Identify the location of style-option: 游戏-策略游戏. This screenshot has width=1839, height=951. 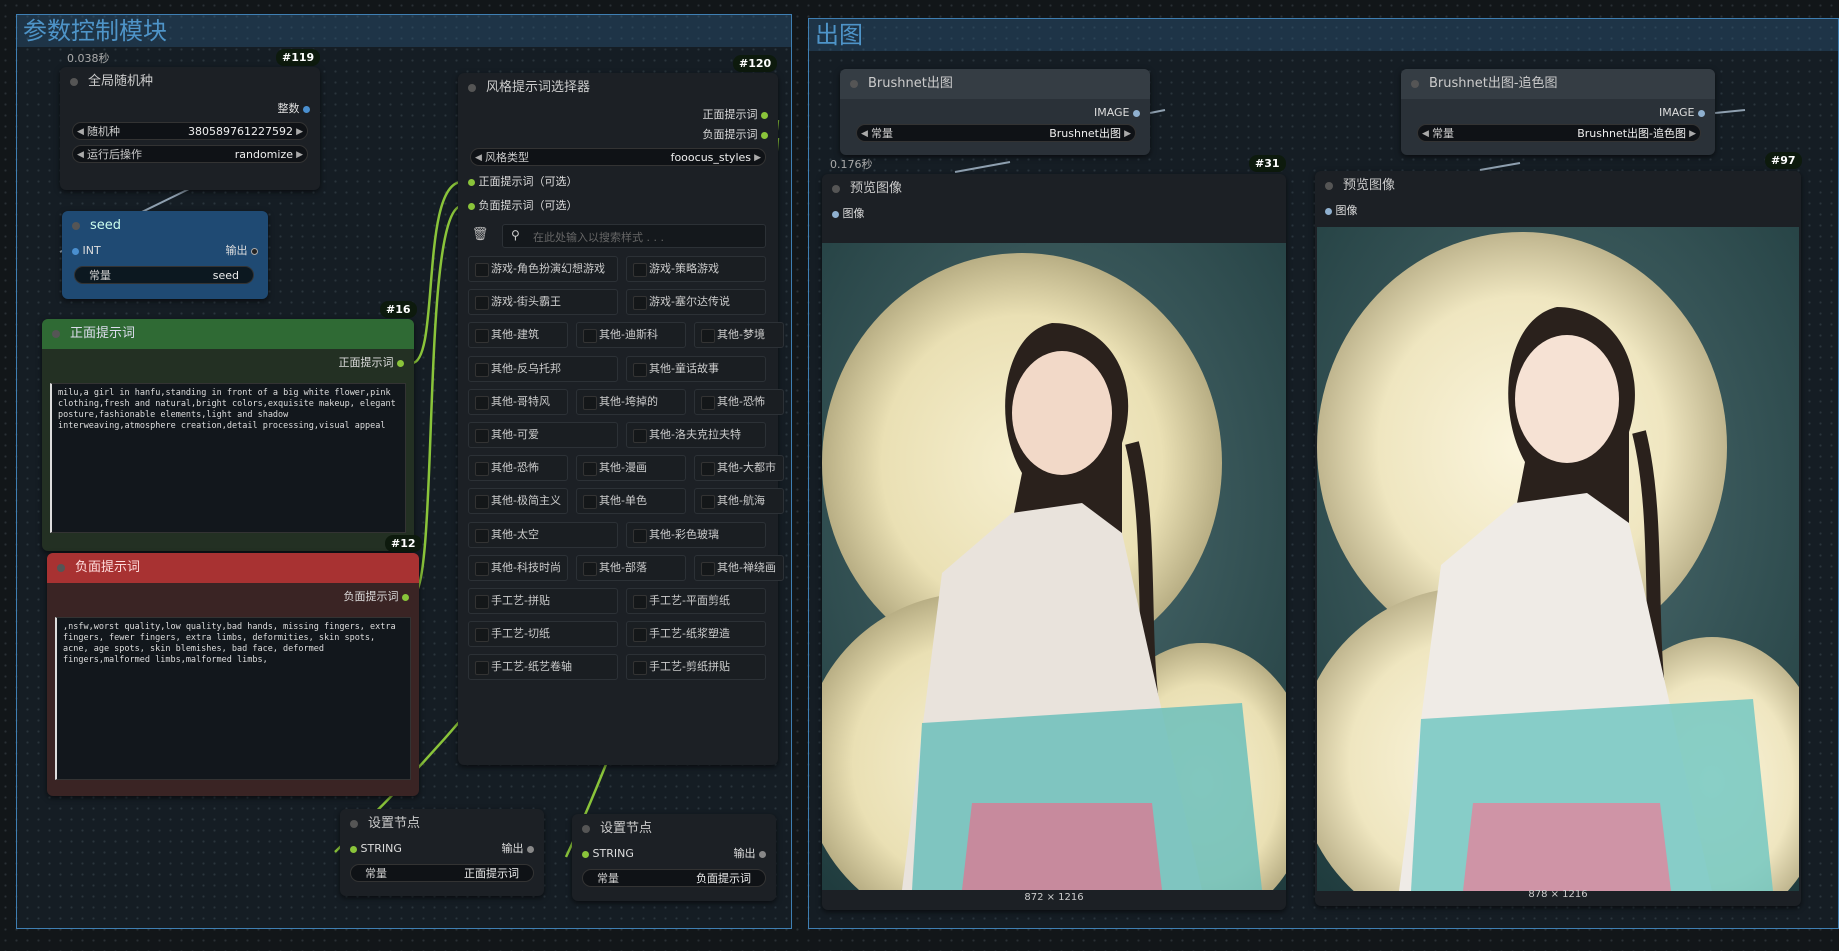
(696, 269).